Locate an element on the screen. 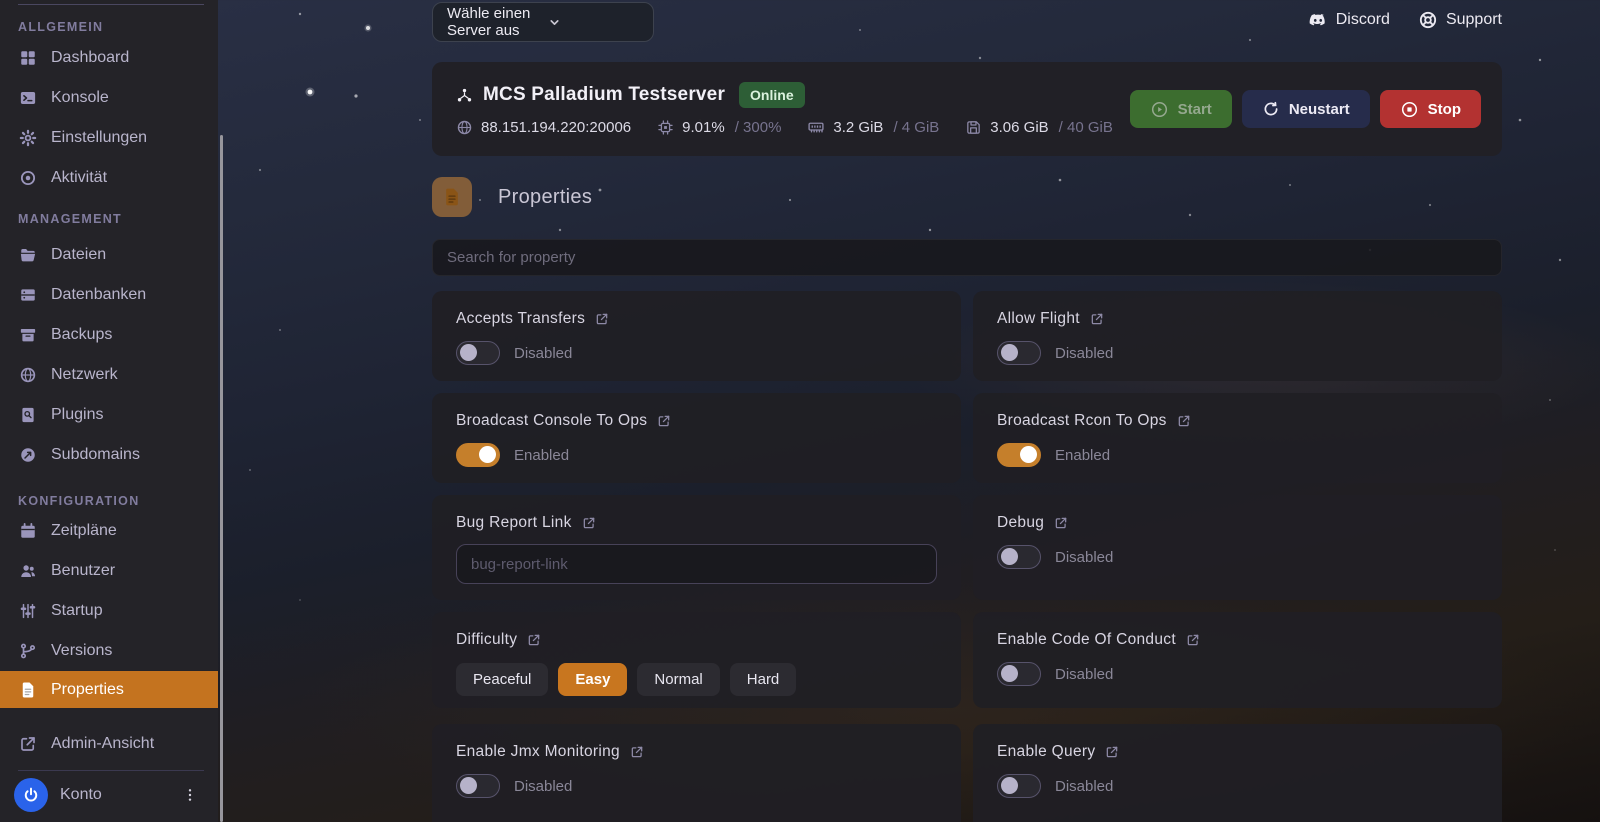 The height and width of the screenshot is (822, 1600). difficulty-options: Peaceful Easy Normal Hard is located at coordinates (696, 679).